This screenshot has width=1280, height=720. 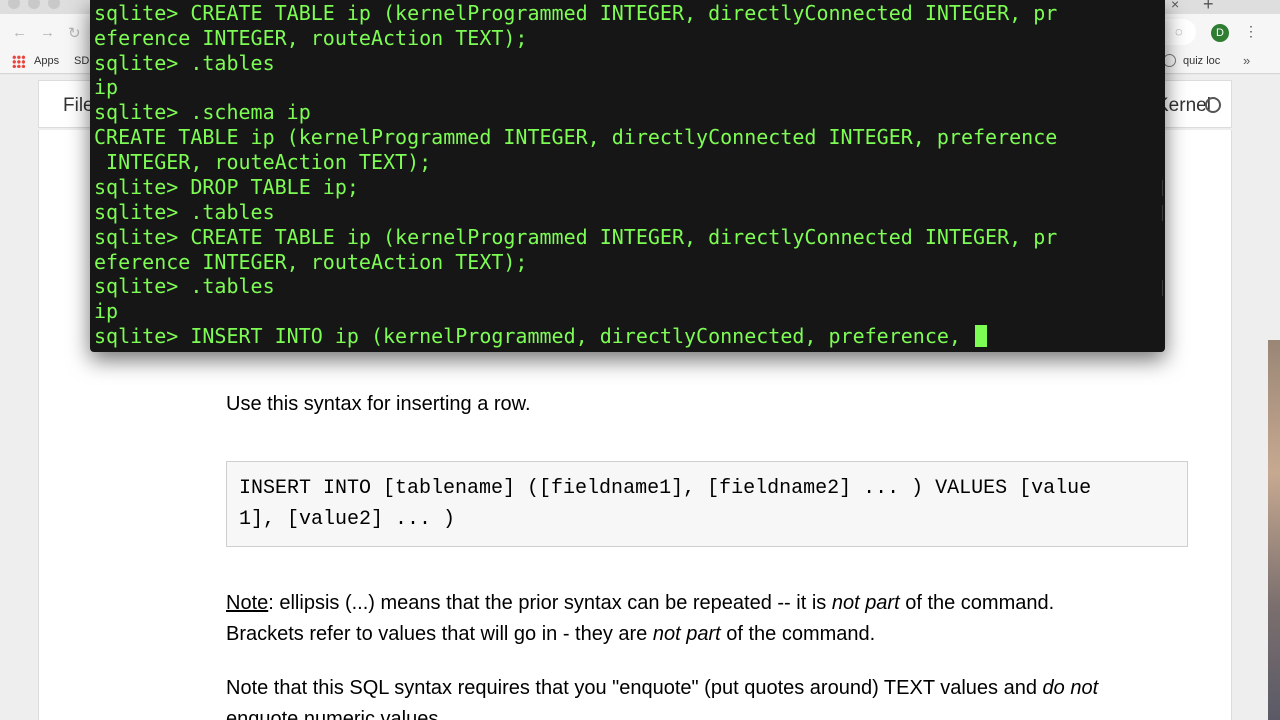 What do you see at coordinates (226, 187) in the screenshot?
I see `terminal-line: sqlite> DROP TABLE ip;` at bounding box center [226, 187].